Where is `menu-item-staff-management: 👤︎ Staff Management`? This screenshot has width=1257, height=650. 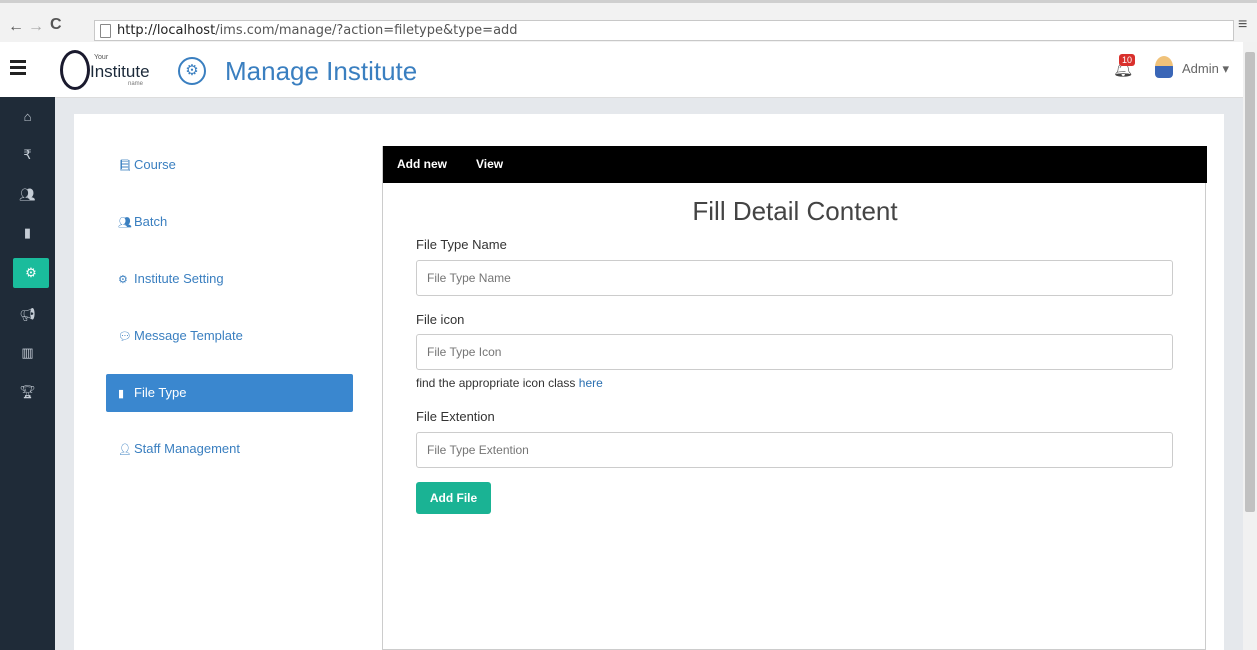
menu-item-staff-management: 👤︎ Staff Management is located at coordinates (229, 449).